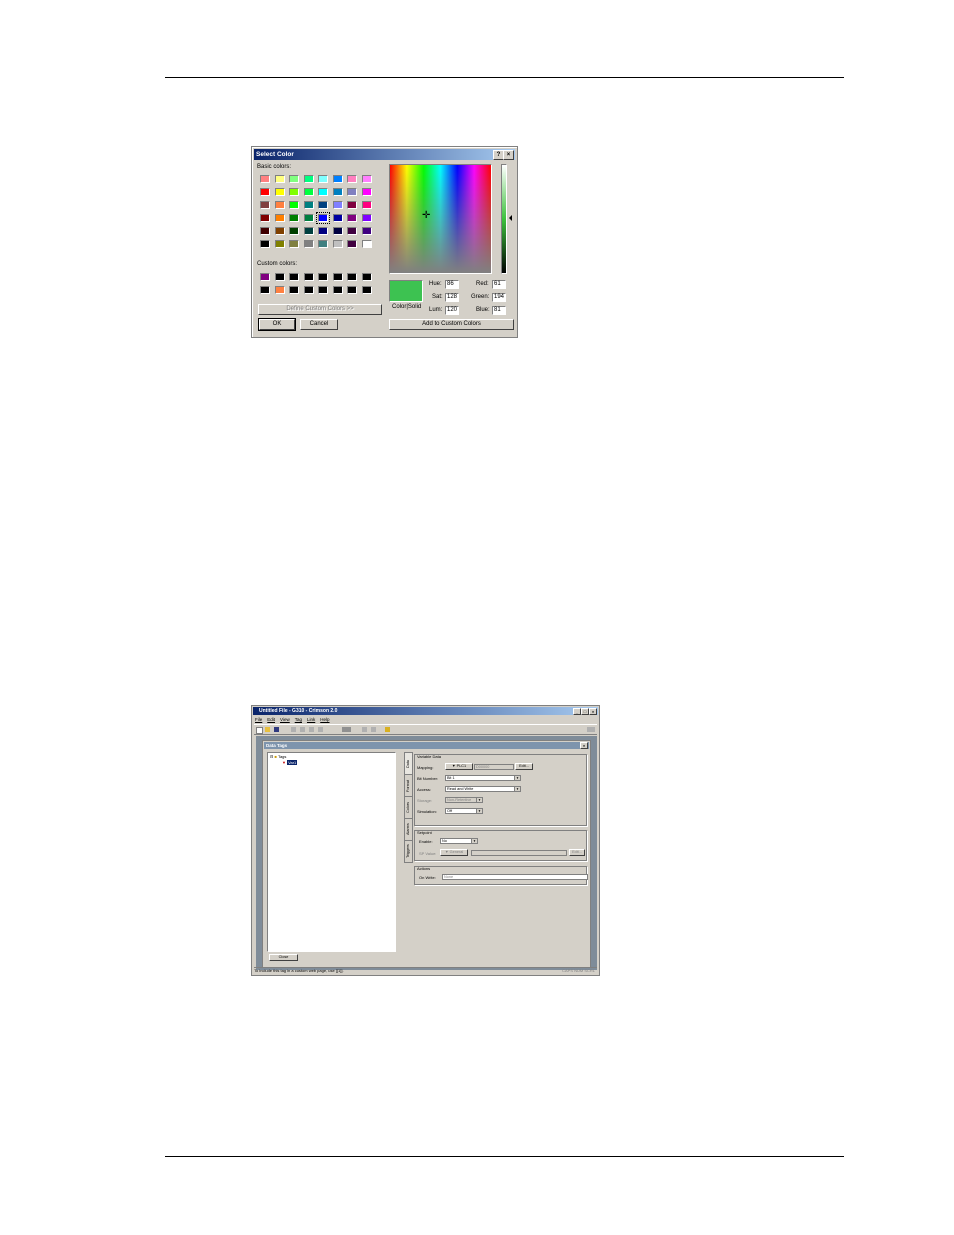 Image resolution: width=954 pixels, height=1235 pixels. Describe the element at coordinates (452, 310) in the screenshot. I see `lum-field: 120` at that location.